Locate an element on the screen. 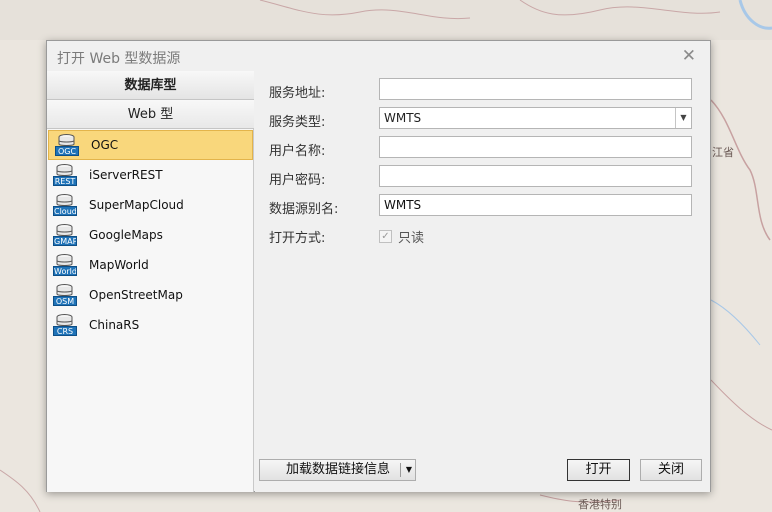 The width and height of the screenshot is (772, 512). username-input is located at coordinates (535, 147).